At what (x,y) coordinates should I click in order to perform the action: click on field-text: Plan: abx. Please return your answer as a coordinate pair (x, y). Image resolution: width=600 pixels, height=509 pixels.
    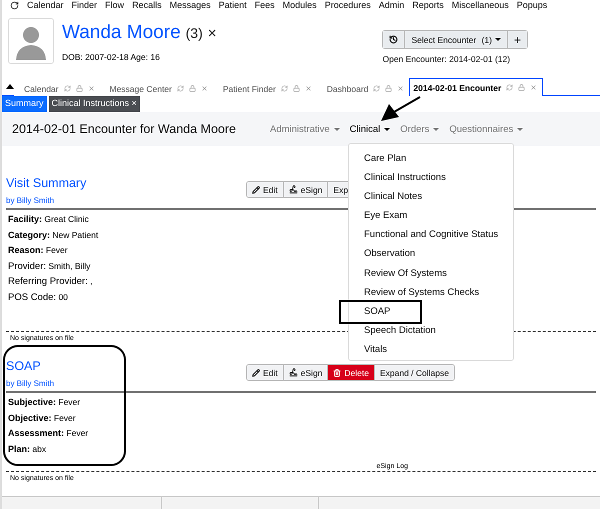
    Looking at the image, I should click on (27, 449).